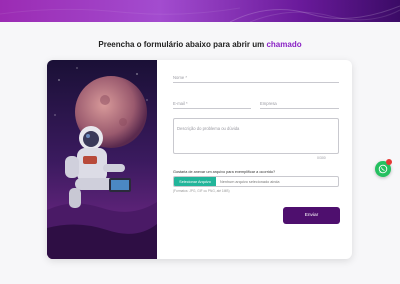  What do you see at coordinates (212, 105) in the screenshot?
I see `email-field: E-mail *` at bounding box center [212, 105].